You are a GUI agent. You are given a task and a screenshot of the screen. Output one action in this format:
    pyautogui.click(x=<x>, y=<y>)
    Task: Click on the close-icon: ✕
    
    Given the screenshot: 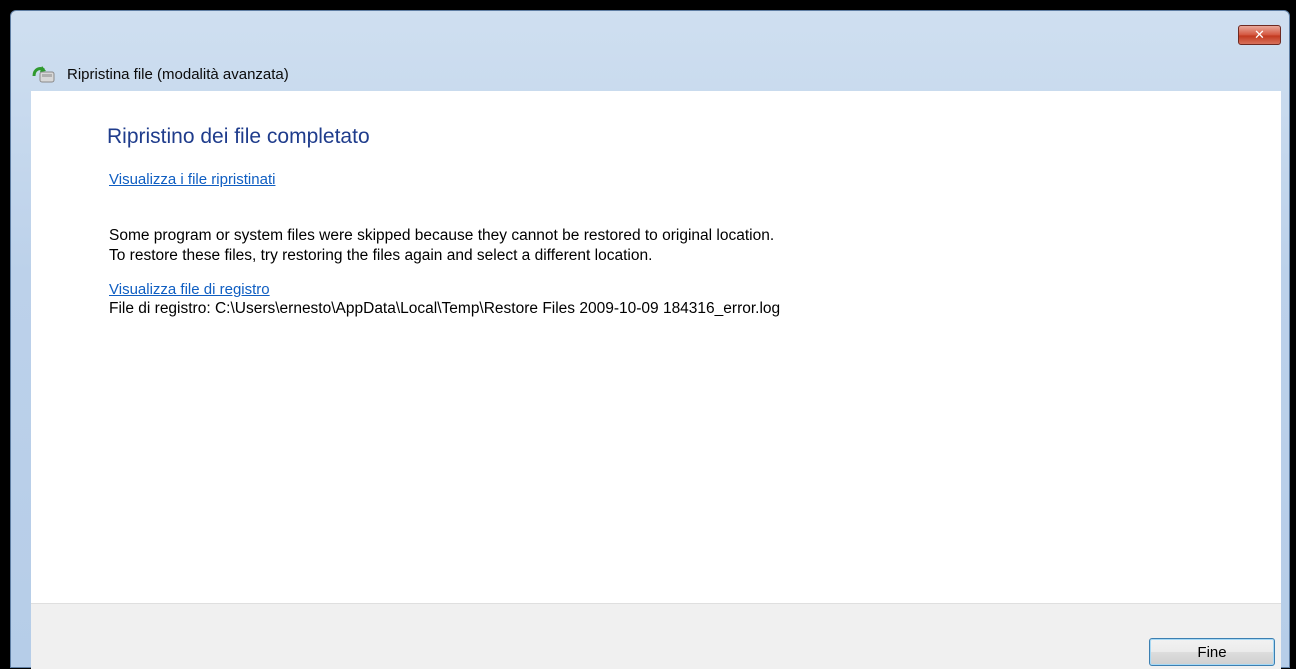 What is the action you would take?
    pyautogui.click(x=1259, y=35)
    